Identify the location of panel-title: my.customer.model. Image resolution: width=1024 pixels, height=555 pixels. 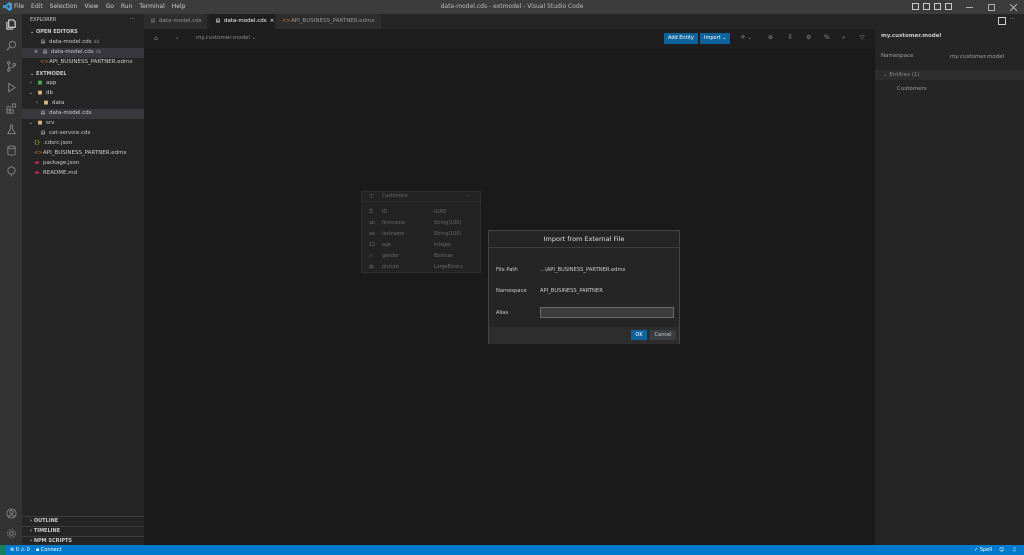
(911, 36).